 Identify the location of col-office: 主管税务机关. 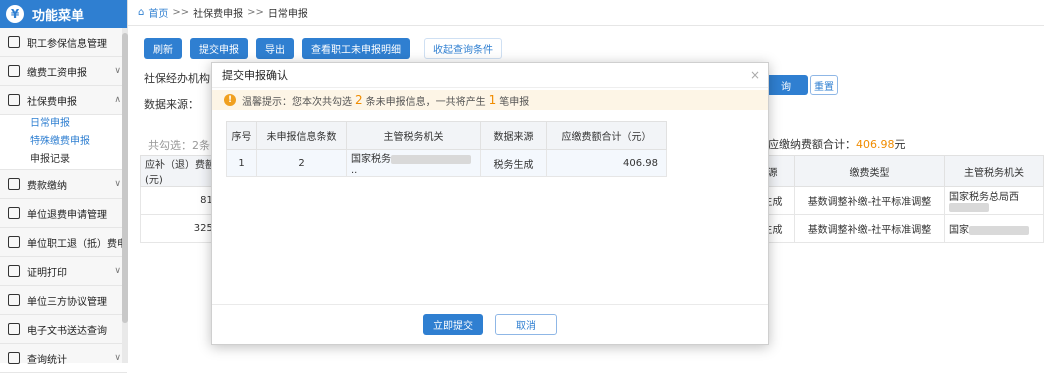
(413, 135).